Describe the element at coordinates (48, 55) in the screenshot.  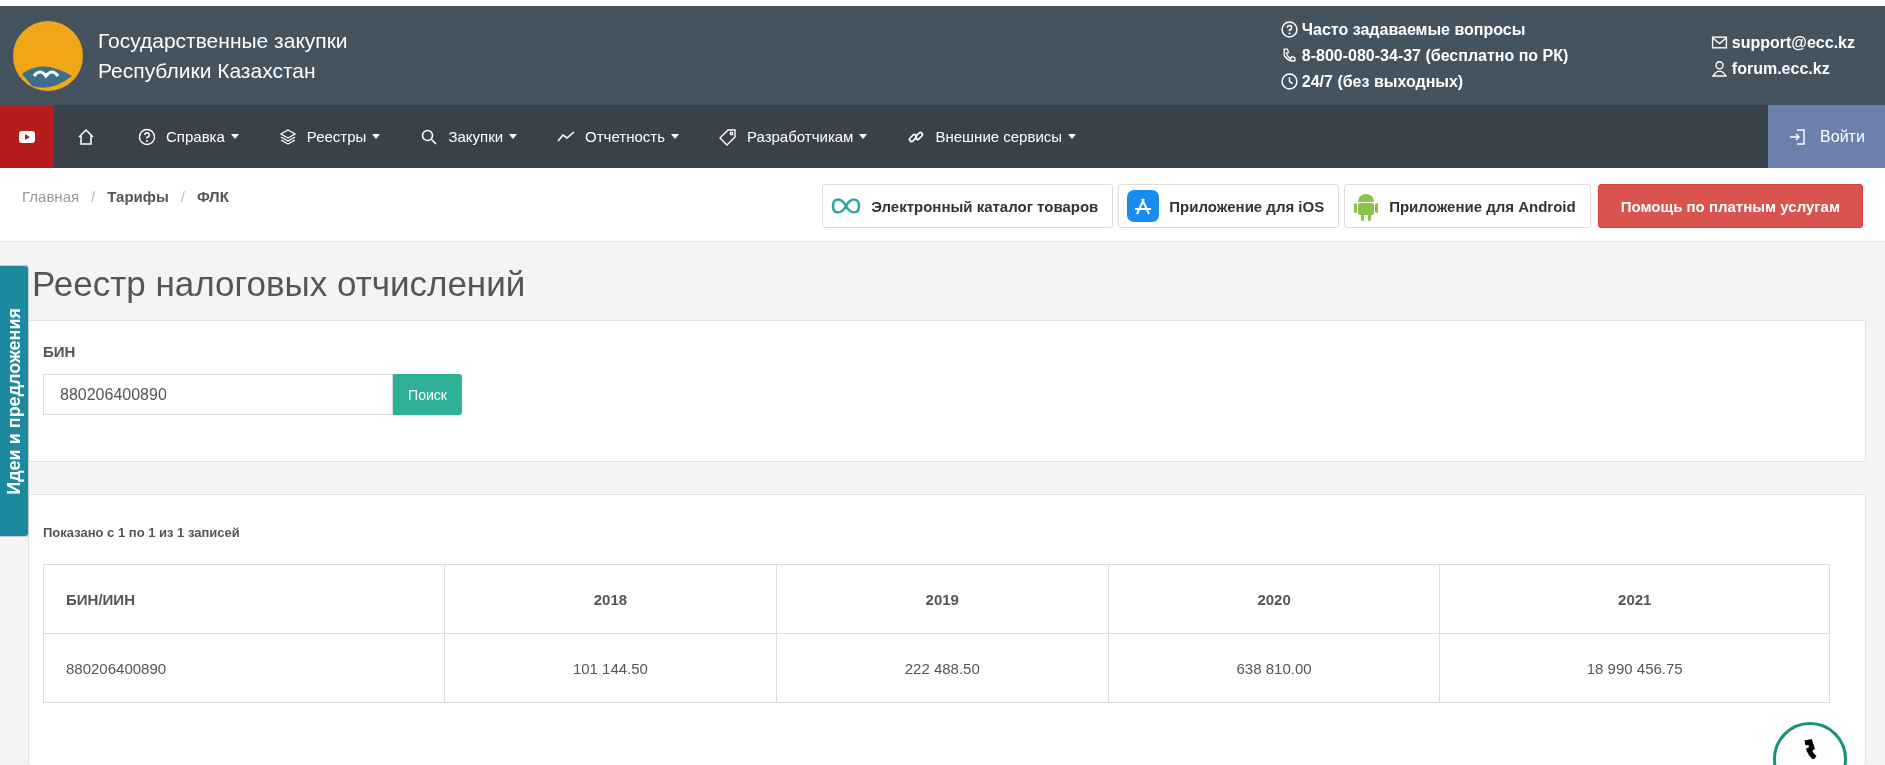
I see `logo-icon` at that location.